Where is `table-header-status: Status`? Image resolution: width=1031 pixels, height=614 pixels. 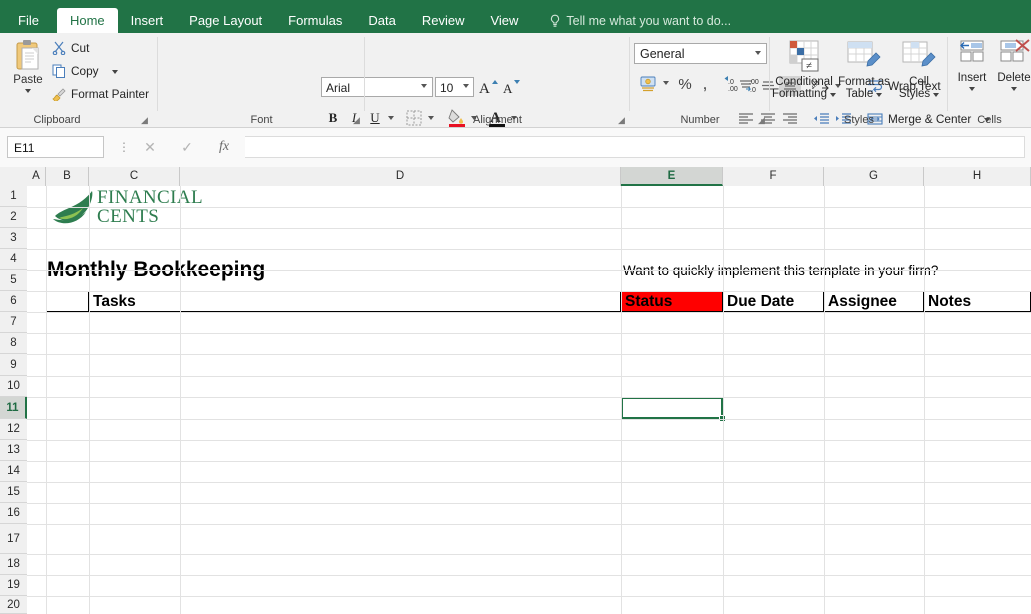
table-header-status: Status is located at coordinates (672, 301).